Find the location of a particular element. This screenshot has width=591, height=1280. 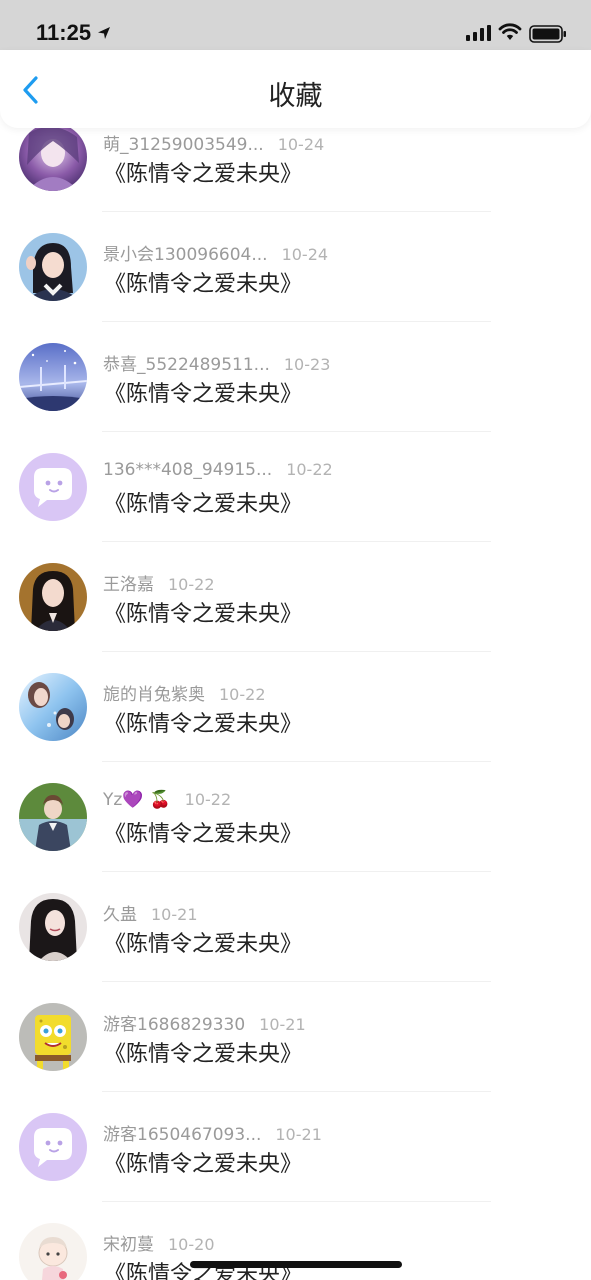

user-name-line: 恭喜_5522489511... 10-23 is located at coordinates (217, 362).